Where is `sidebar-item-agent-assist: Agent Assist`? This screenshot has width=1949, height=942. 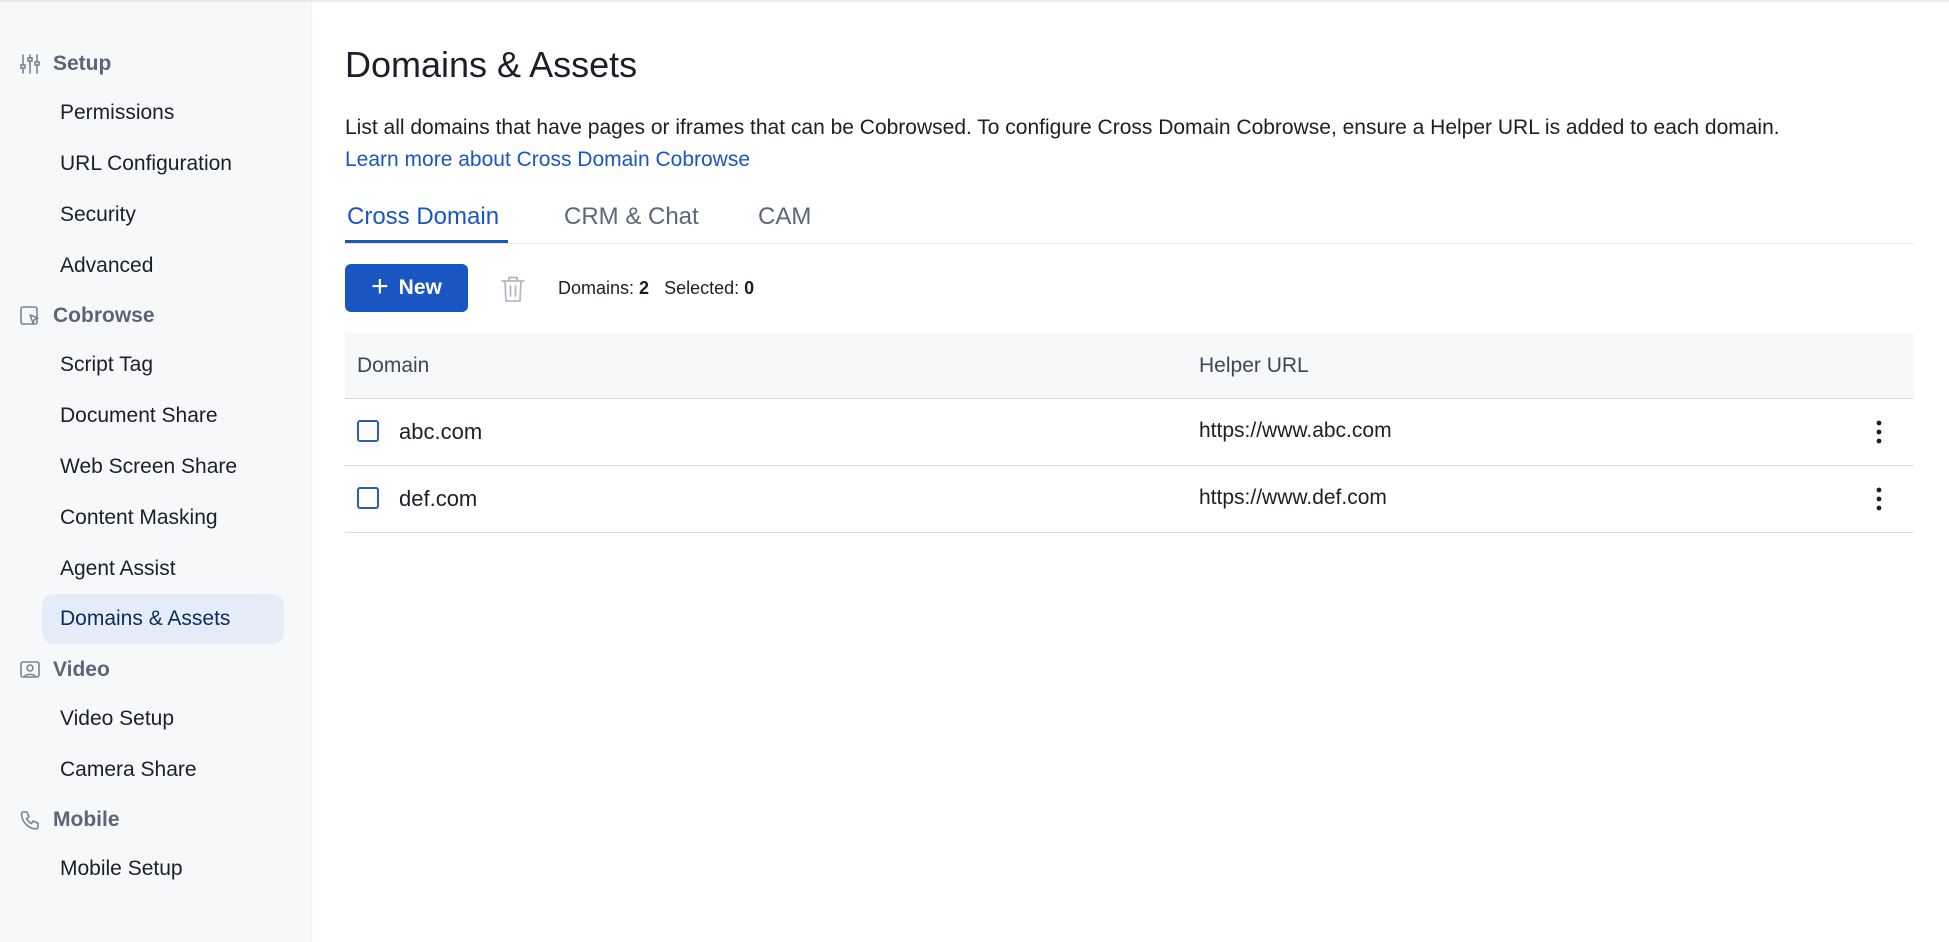 sidebar-item-agent-assist: Agent Assist is located at coordinates (163, 569).